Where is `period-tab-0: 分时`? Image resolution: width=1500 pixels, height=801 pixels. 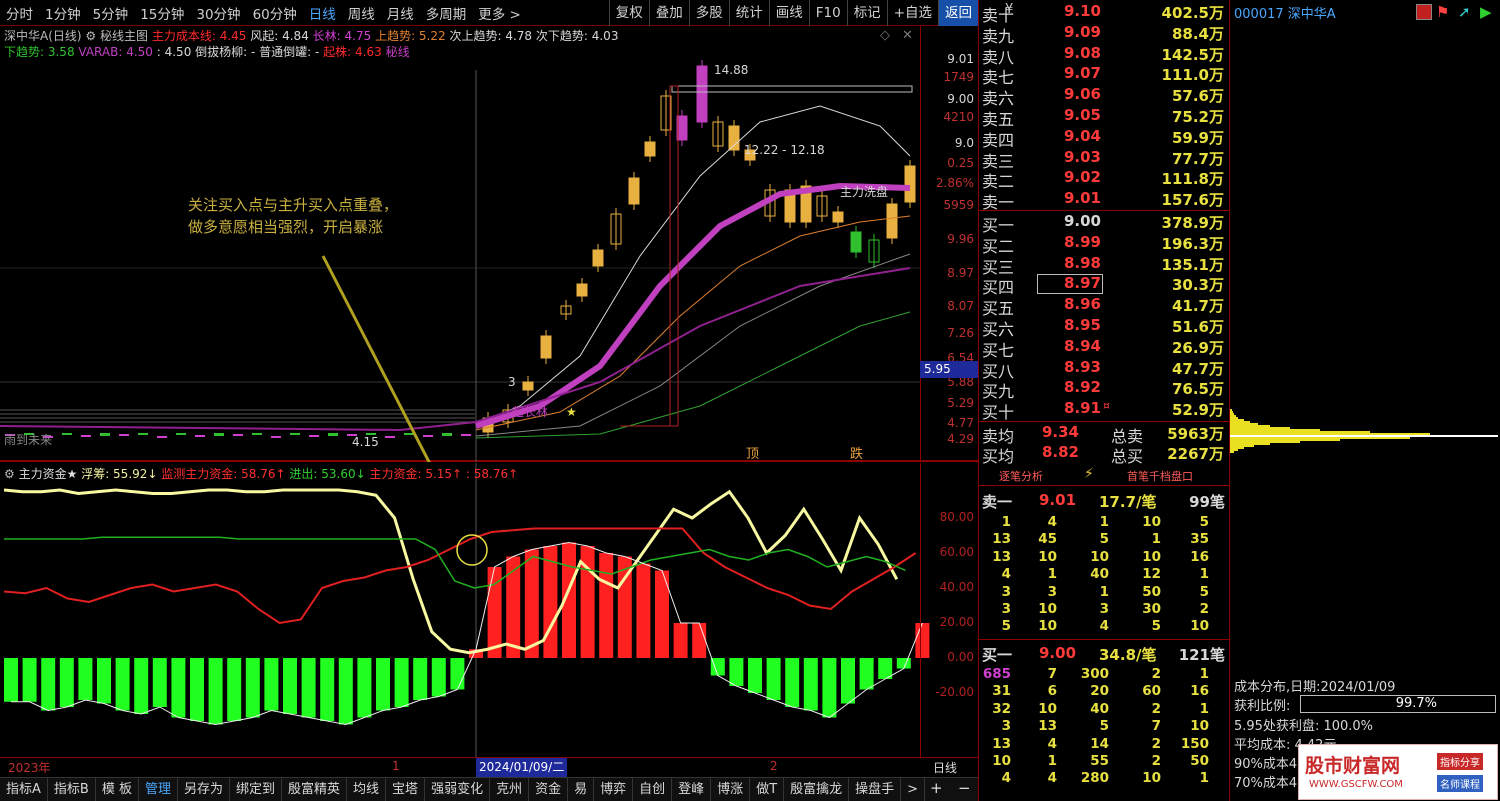 period-tab-0: 分时 is located at coordinates (19, 13).